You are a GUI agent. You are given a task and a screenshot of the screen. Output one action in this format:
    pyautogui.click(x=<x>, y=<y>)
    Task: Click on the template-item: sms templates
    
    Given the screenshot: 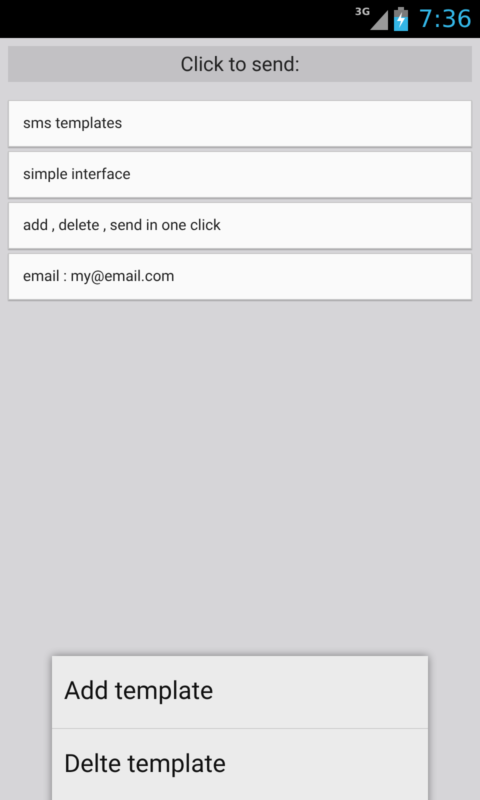 What is the action you would take?
    pyautogui.click(x=240, y=123)
    